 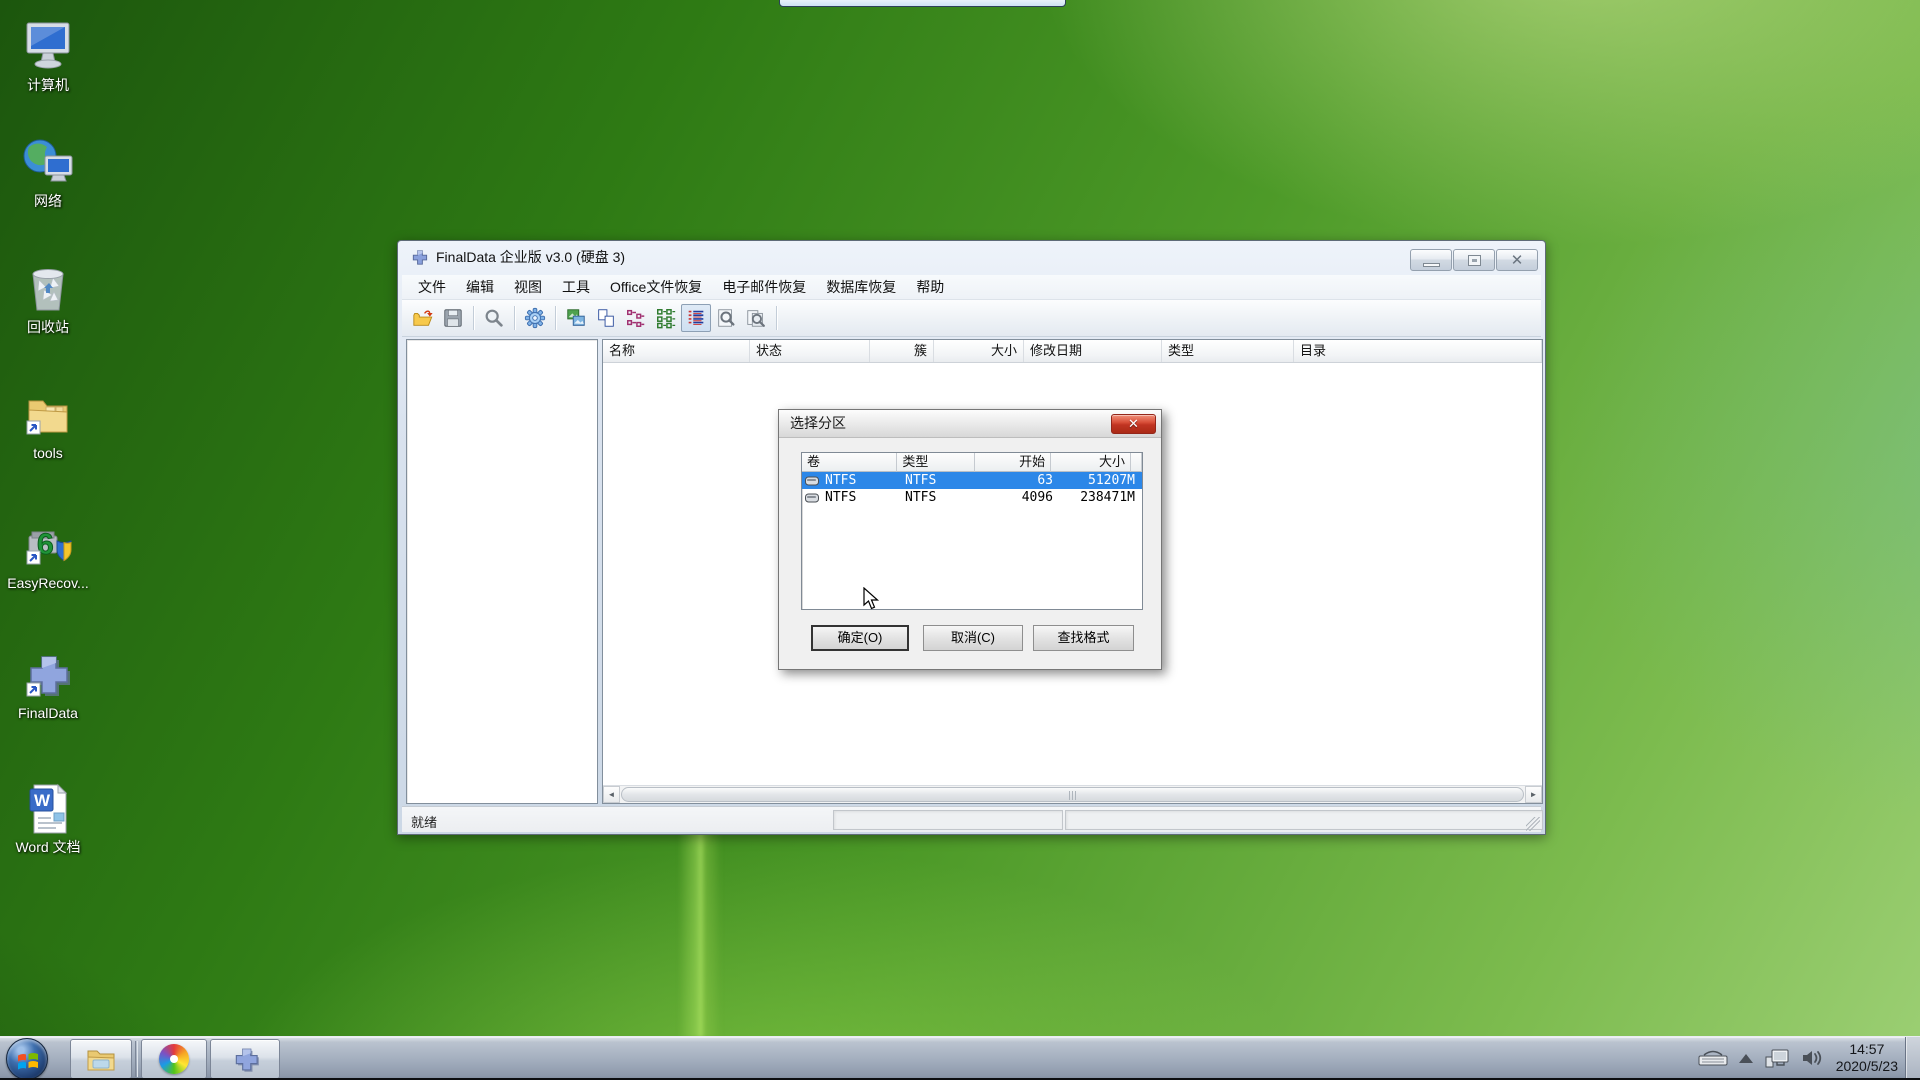 I want to click on column-name: 名称, so click(x=676, y=351).